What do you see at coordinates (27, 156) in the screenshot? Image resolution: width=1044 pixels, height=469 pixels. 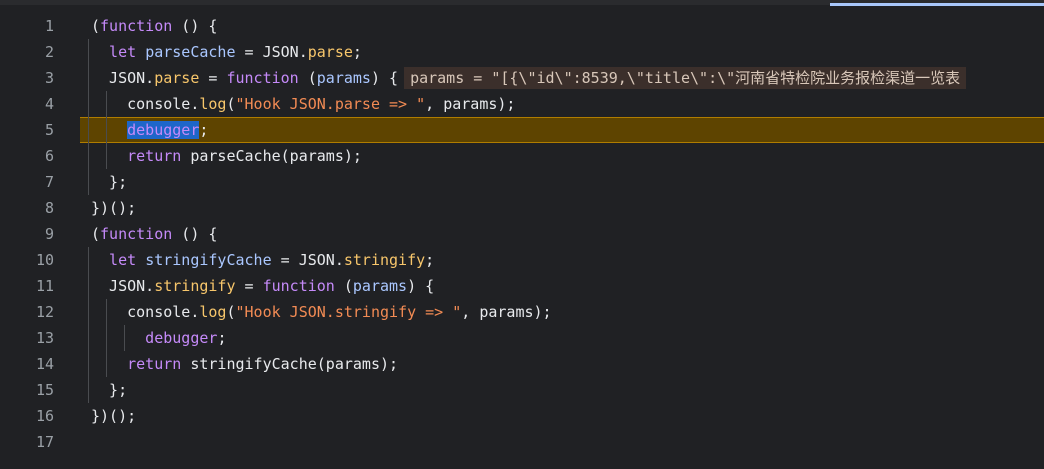 I see `line-number: 6` at bounding box center [27, 156].